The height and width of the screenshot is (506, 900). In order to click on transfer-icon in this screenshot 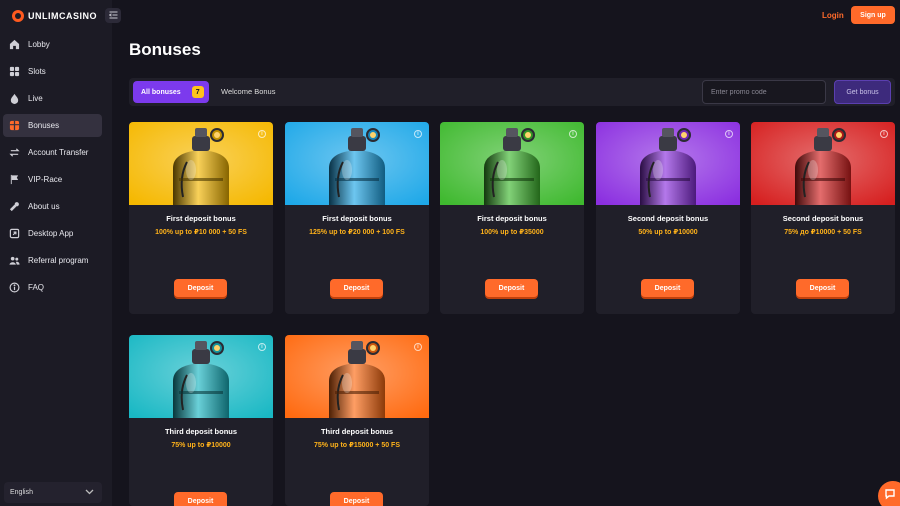, I will do `click(14, 152)`.